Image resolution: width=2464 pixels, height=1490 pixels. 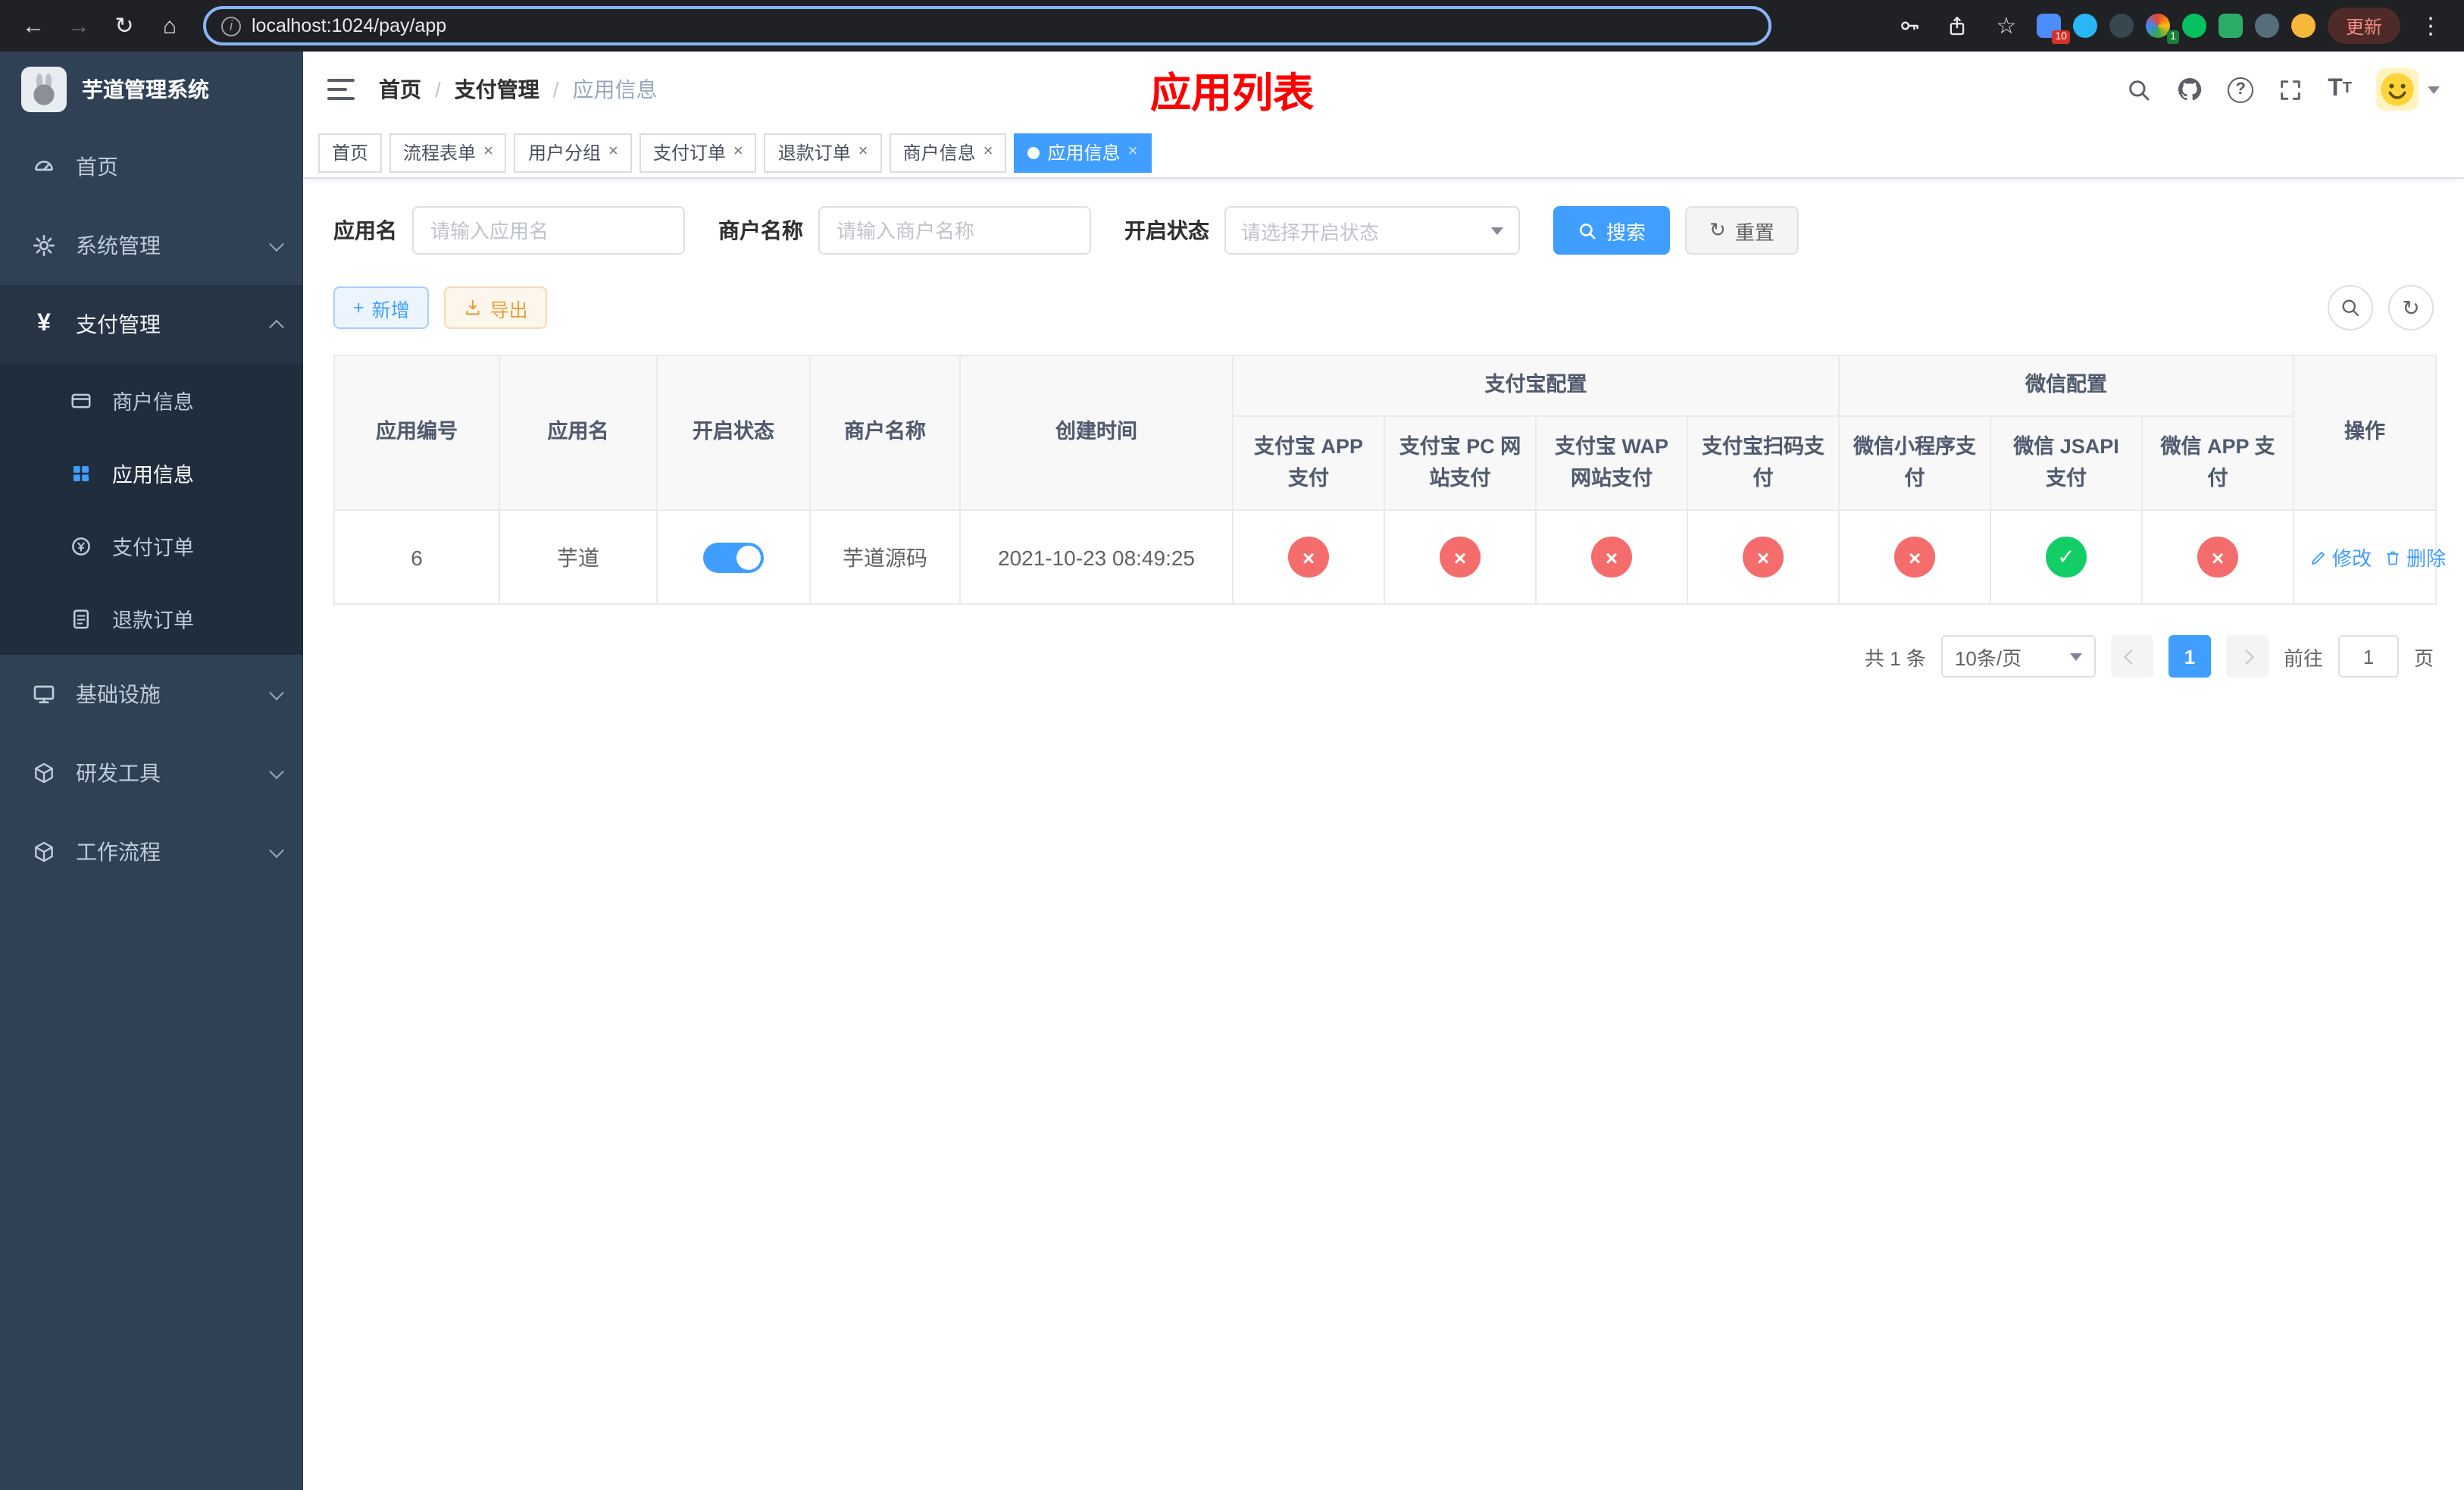 I want to click on page-title: 应用列表, so click(x=1232, y=93).